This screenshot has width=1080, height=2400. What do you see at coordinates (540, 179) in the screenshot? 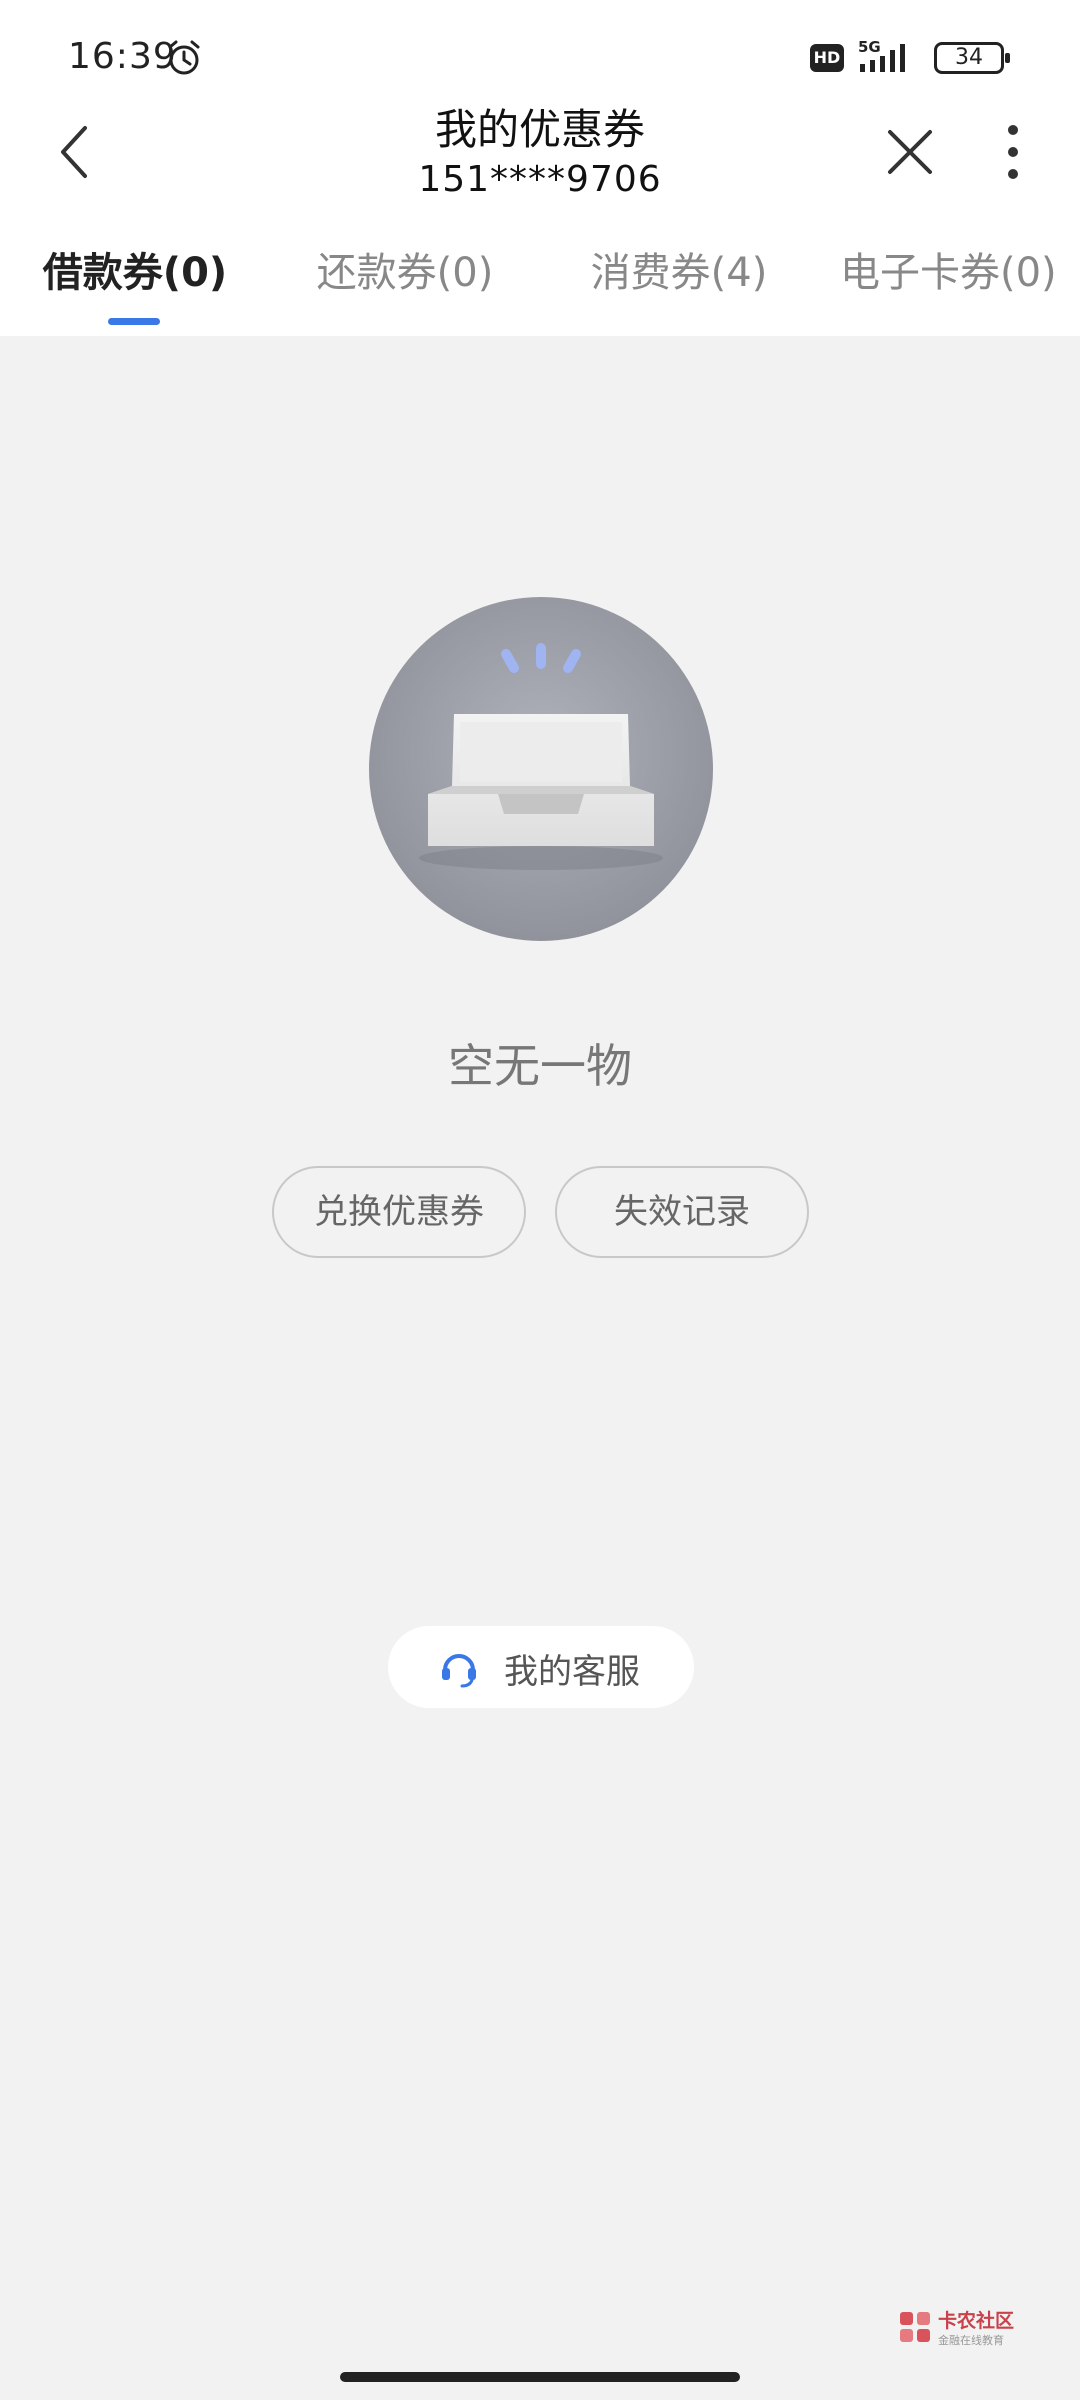
I see `account-number: 151****9706` at bounding box center [540, 179].